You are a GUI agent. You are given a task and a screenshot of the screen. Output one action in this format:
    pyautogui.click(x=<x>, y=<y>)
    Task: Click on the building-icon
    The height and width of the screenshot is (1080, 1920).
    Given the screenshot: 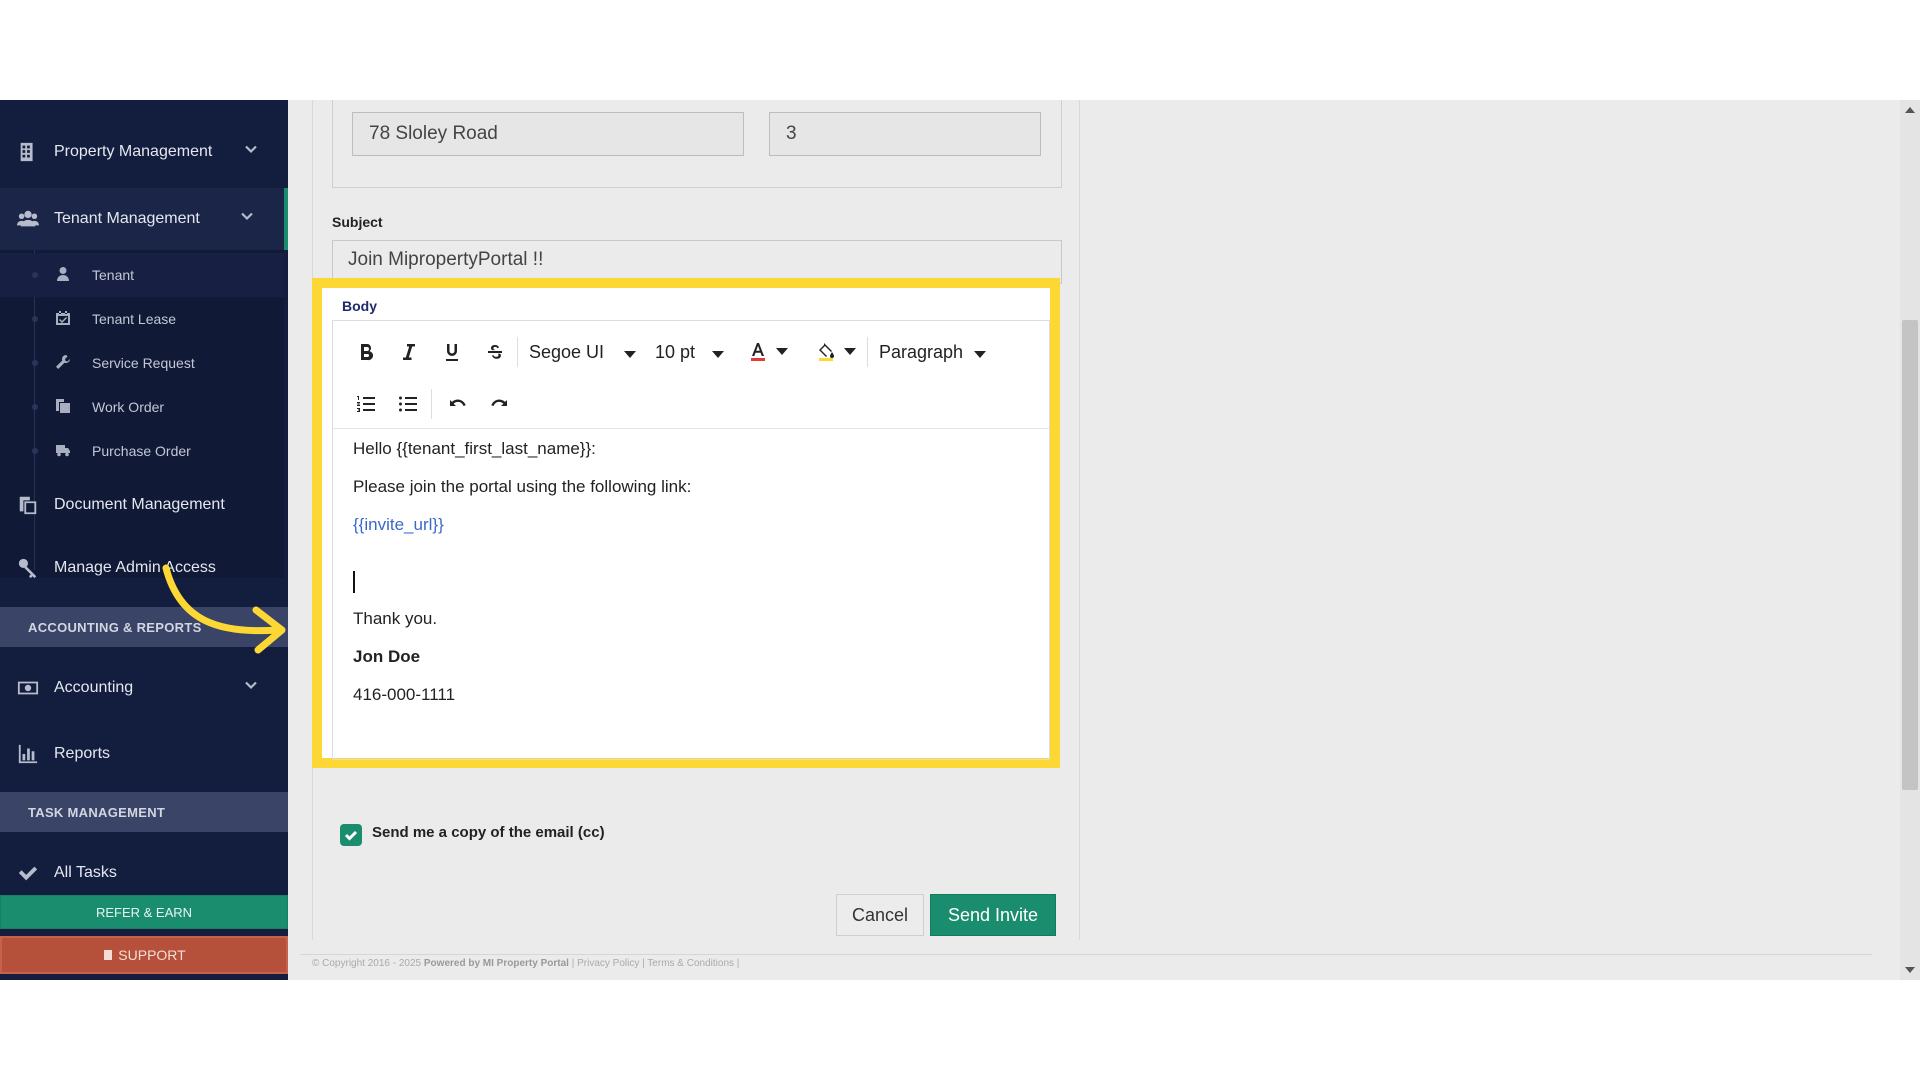 What is the action you would take?
    pyautogui.click(x=27, y=152)
    